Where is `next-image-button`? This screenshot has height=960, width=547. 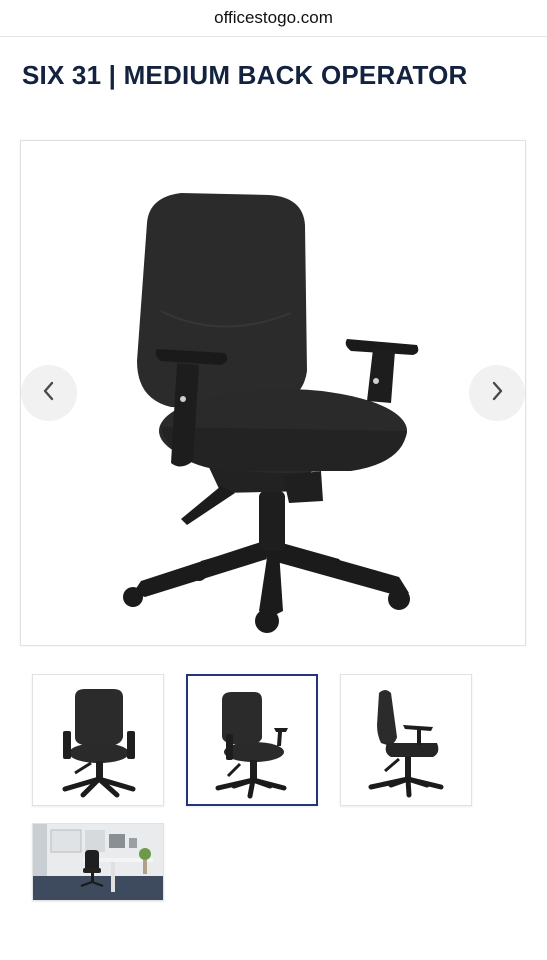 next-image-button is located at coordinates (497, 393).